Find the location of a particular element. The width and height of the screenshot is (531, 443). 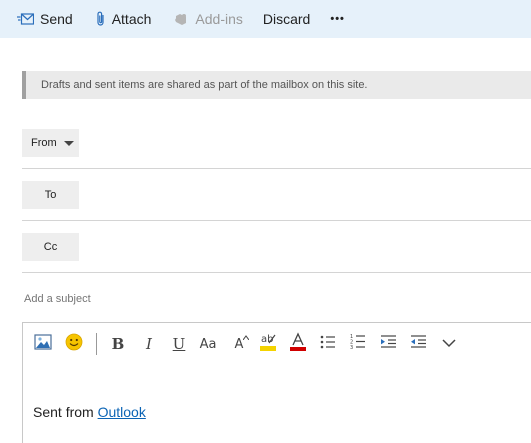

underline-icon: U is located at coordinates (179, 344).